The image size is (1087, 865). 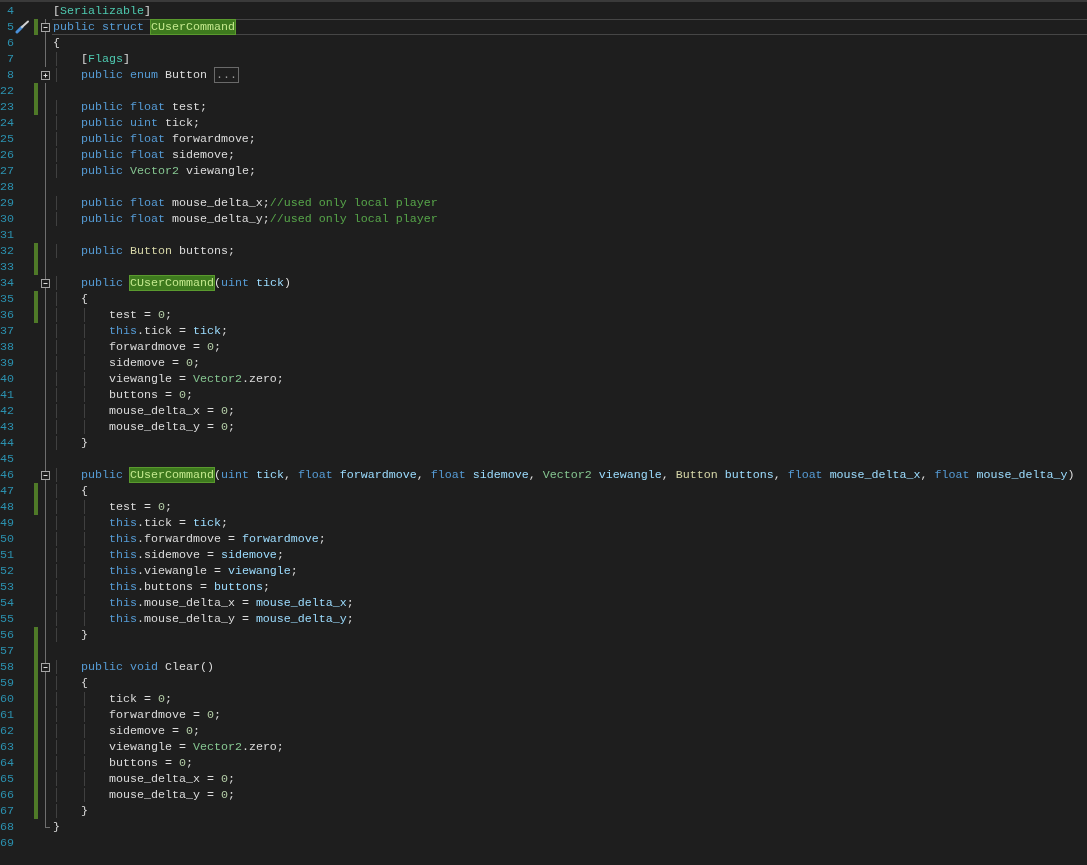 I want to click on line-number: 64, so click(x=7, y=763).